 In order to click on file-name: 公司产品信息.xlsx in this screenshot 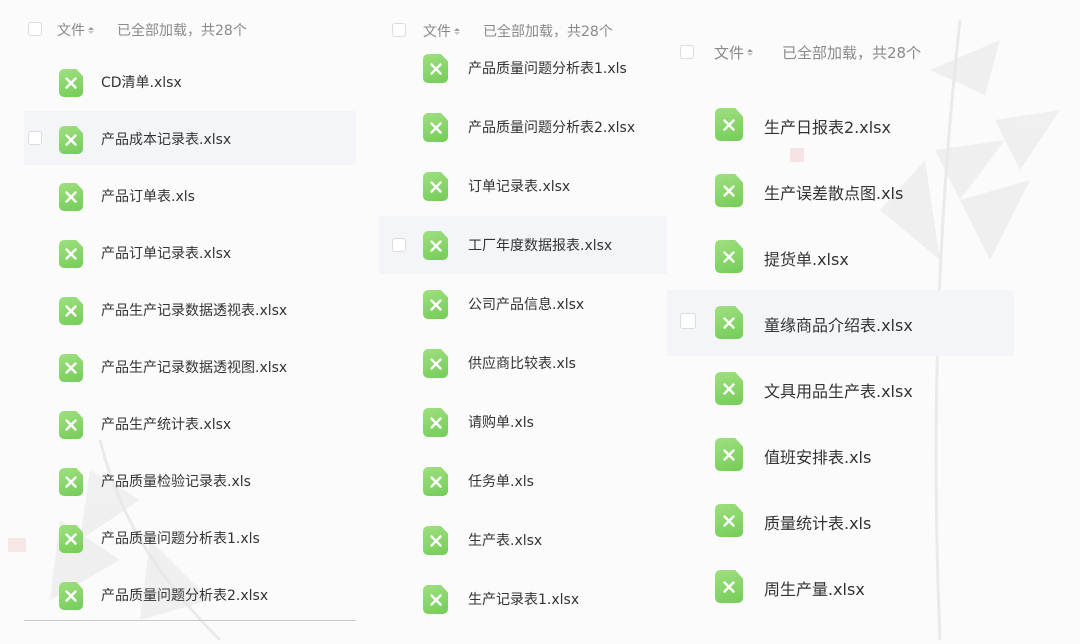, I will do `click(526, 304)`.